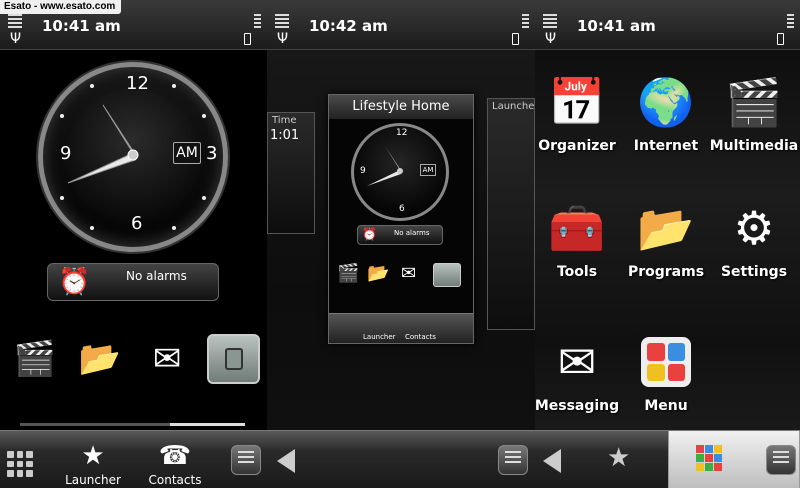 This screenshot has height=488, width=800. I want to click on launcher-button: ★ Launcher, so click(93, 459).